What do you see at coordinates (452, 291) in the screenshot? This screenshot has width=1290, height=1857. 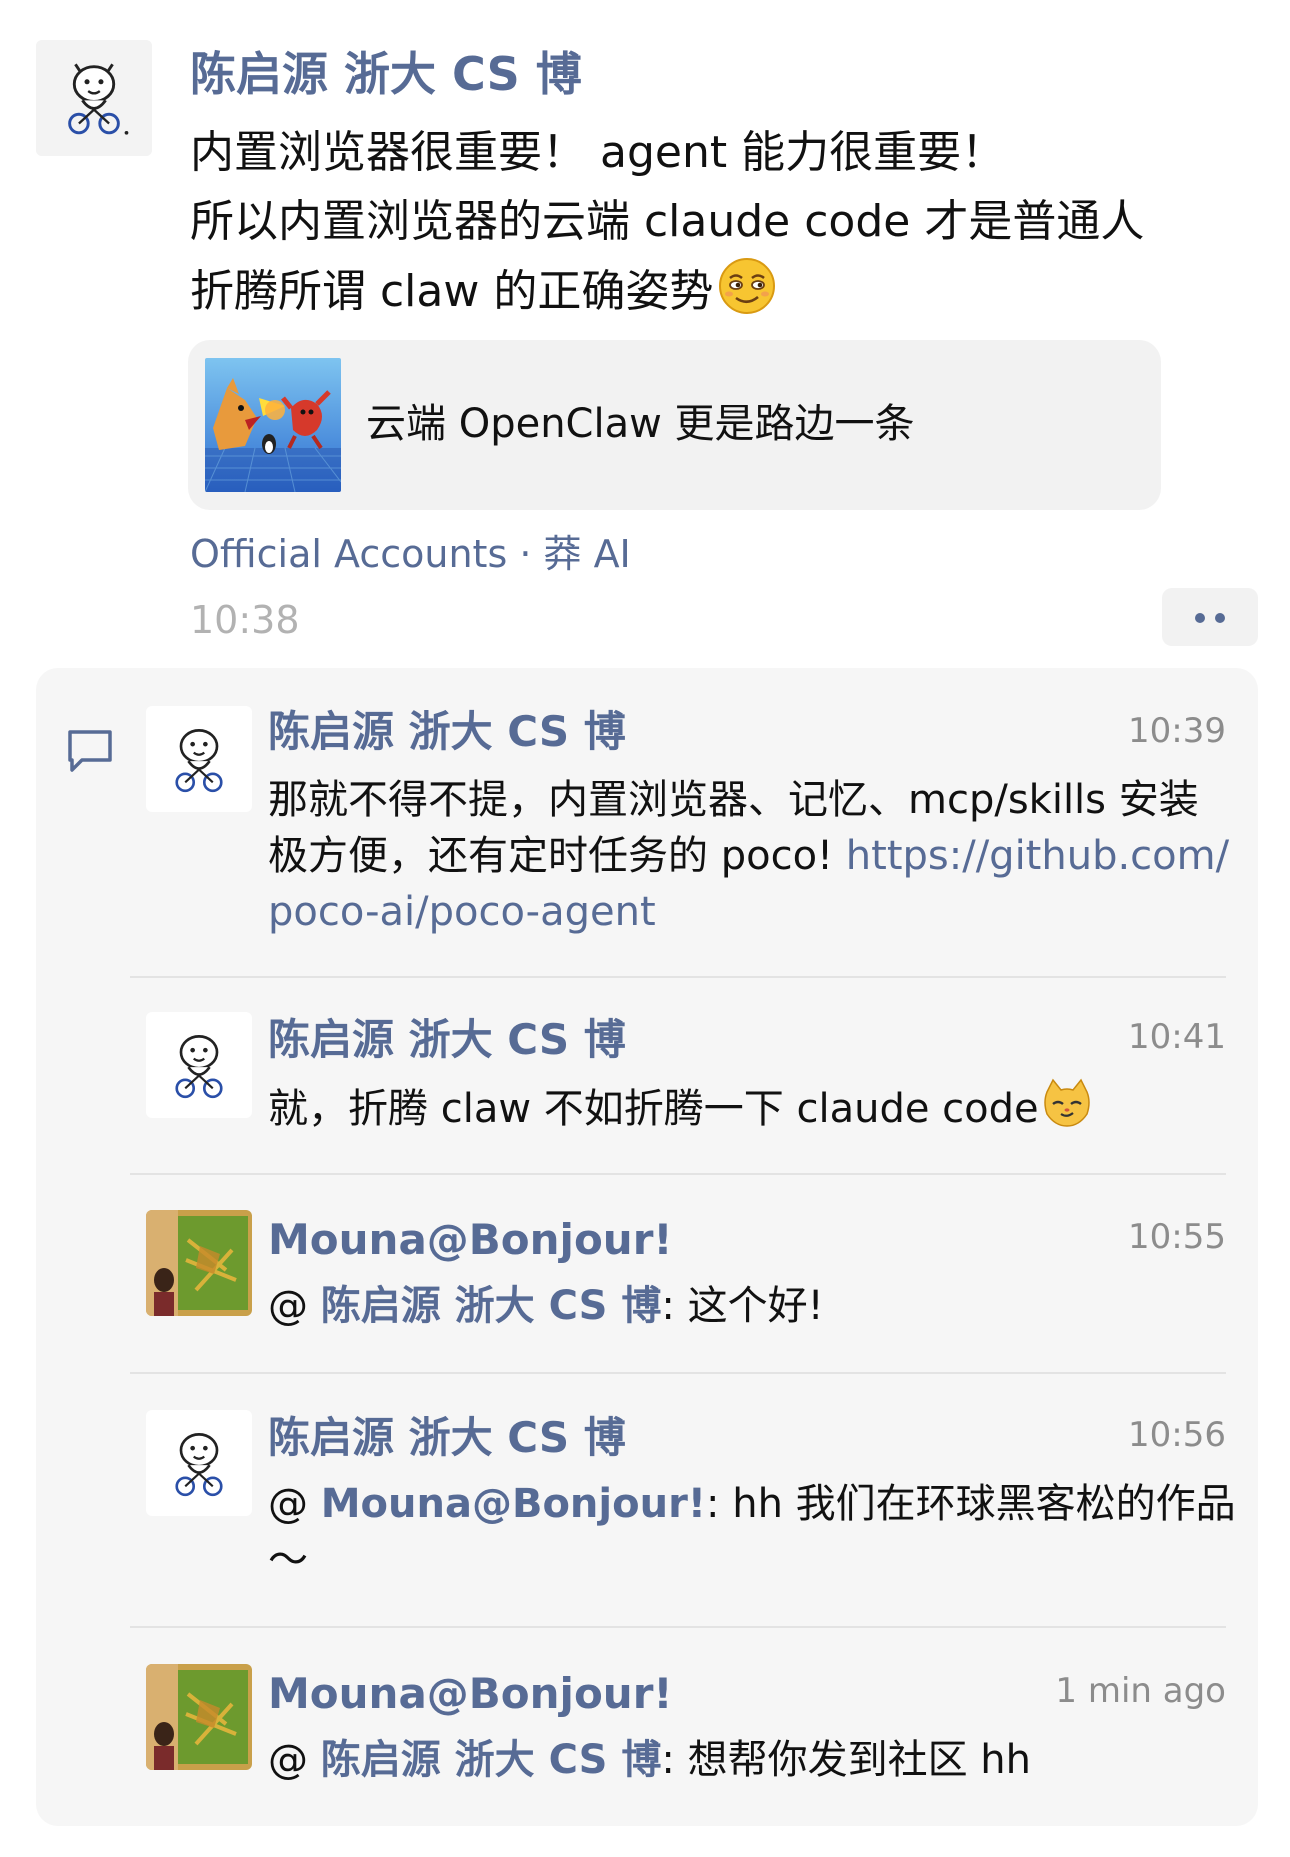 I see `post-text-line: 折腾所谓 claw 的正确姿势` at bounding box center [452, 291].